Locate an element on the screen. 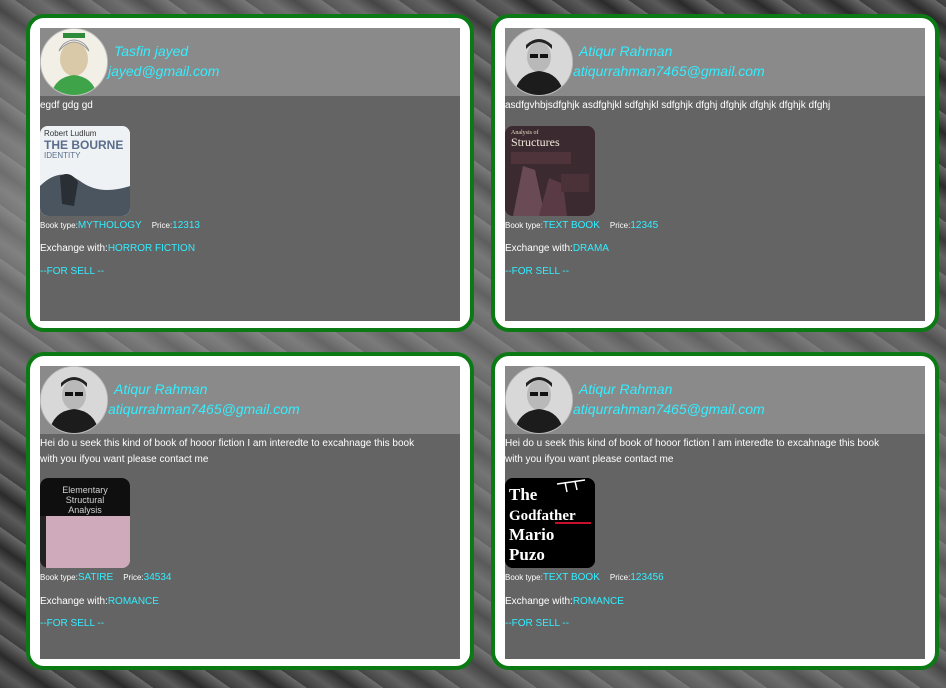 This screenshot has height=688, width=946. user-email: jayed@gmail.com is located at coordinates (164, 71).